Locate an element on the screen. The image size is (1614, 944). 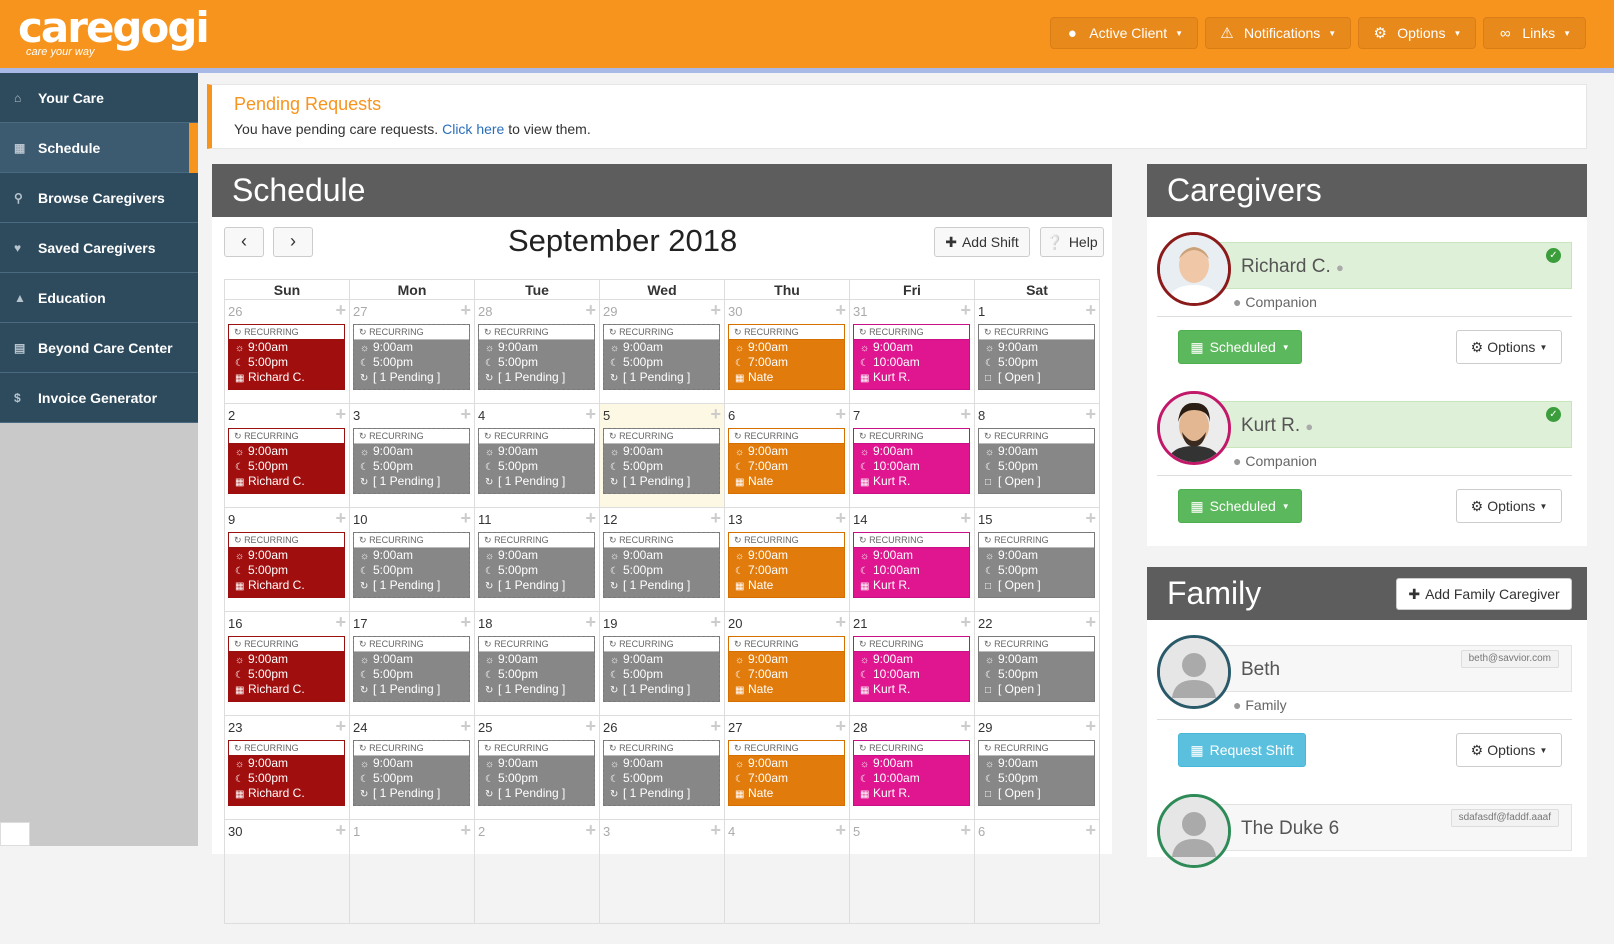
calendar-day-cell: 16 + ↻ RECURRING ☼ 9:00am ☾ 5:00pm ▦ Richard C. is located at coordinates (287, 663).